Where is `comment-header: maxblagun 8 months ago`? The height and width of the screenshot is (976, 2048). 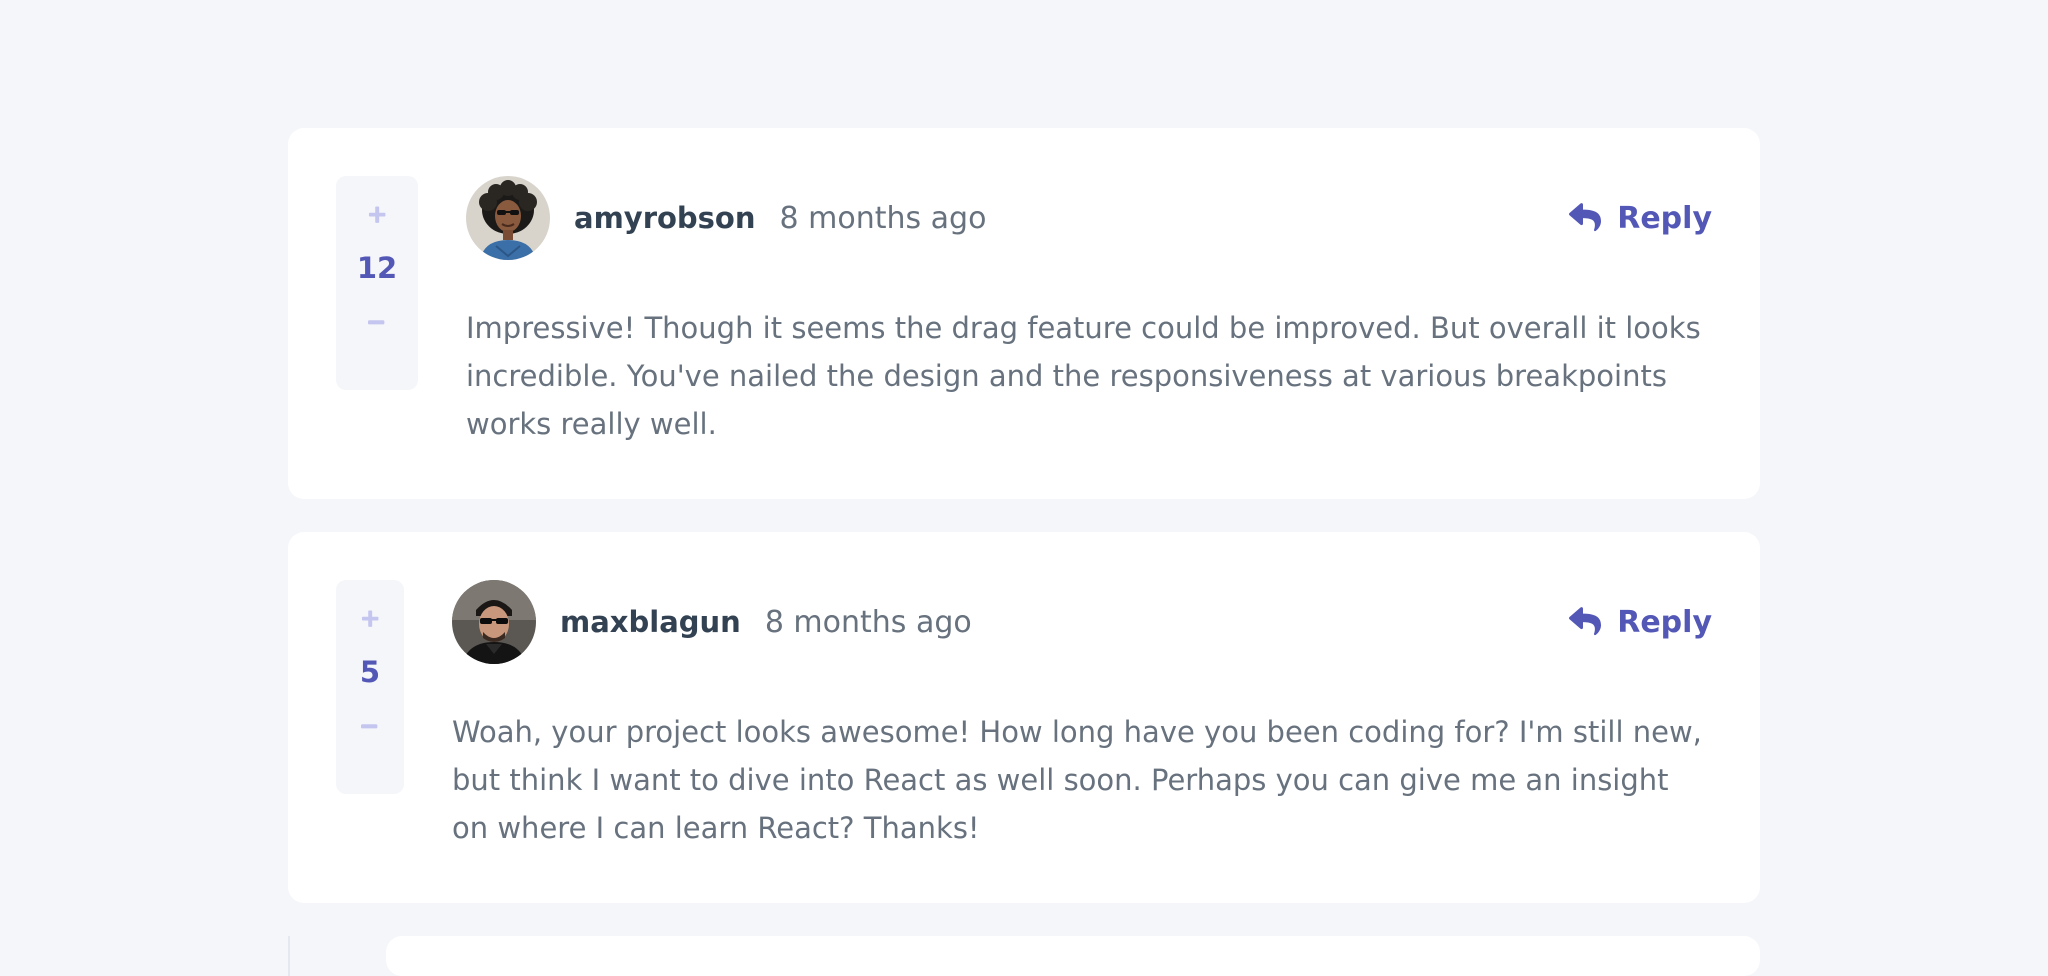
comment-header: maxblagun 8 months ago is located at coordinates (712, 622).